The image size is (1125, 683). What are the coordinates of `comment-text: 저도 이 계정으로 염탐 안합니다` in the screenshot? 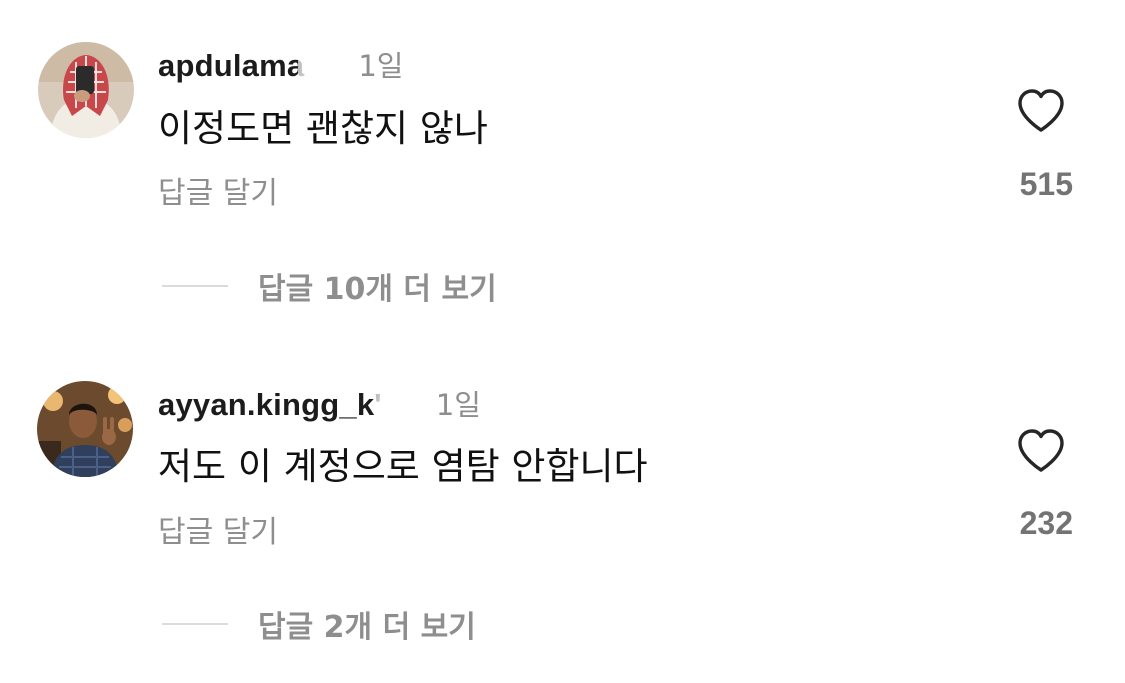 It's located at (403, 466).